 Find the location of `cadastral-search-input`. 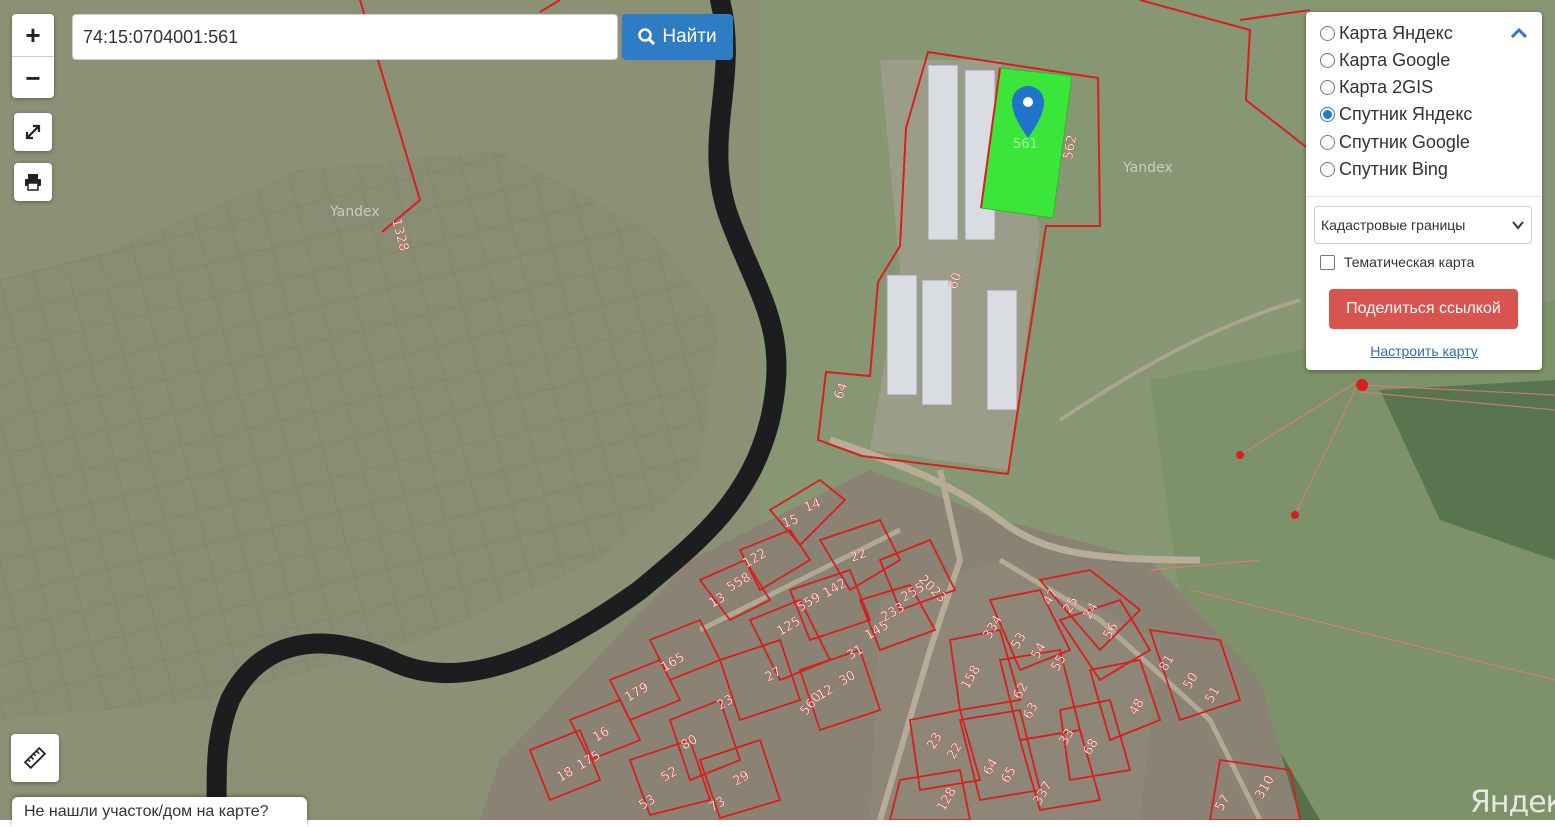

cadastral-search-input is located at coordinates (345, 37).